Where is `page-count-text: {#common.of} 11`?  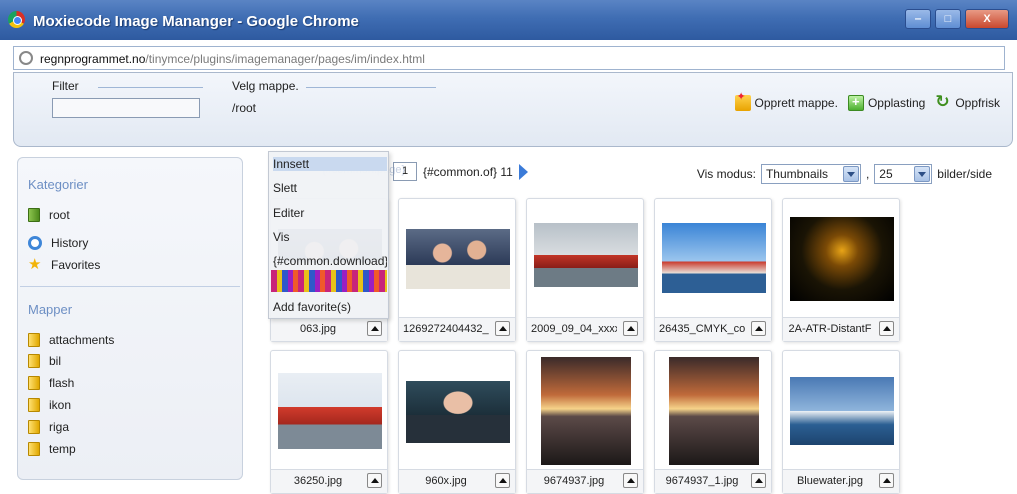
page-count-text: {#common.of} 11 is located at coordinates (468, 171).